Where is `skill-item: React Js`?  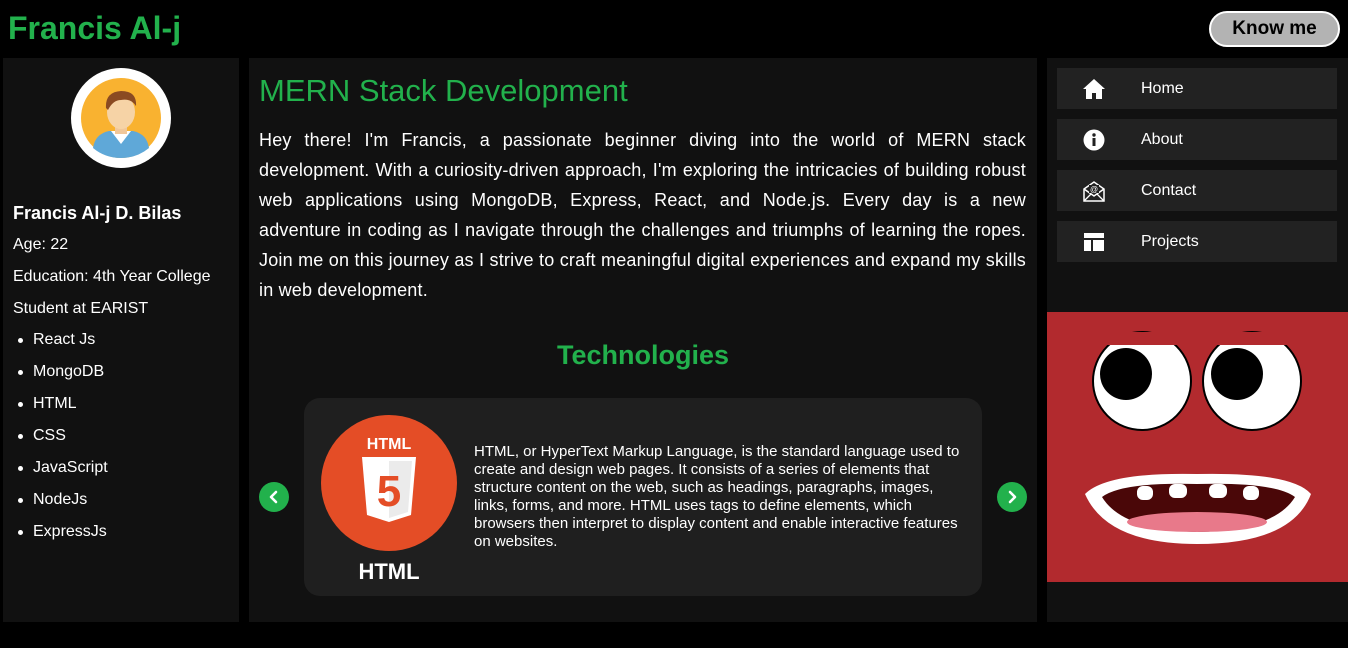 skill-item: React Js is located at coordinates (60, 345).